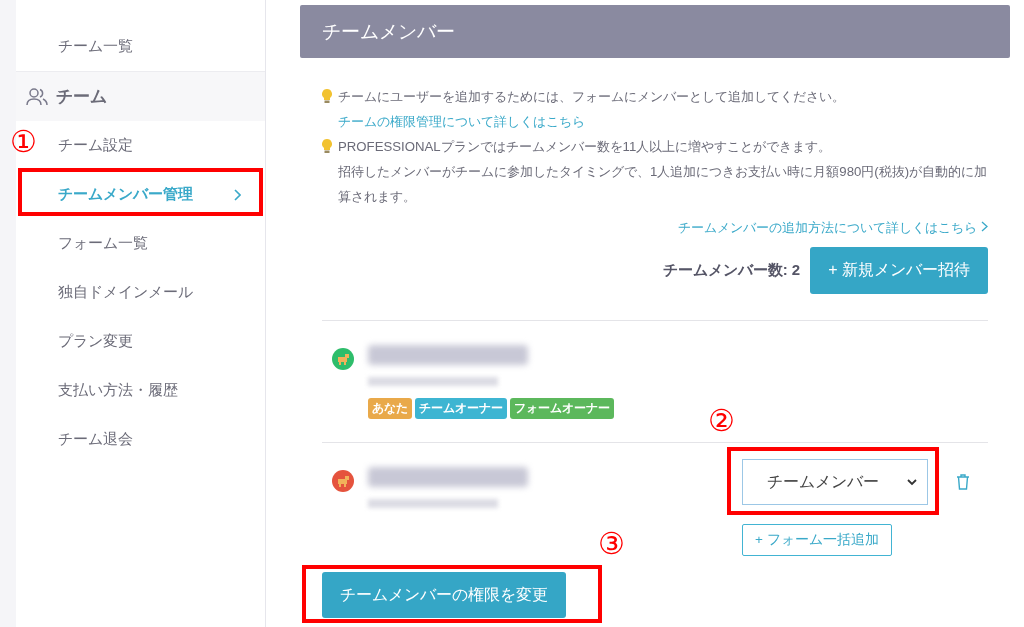 This screenshot has height=627, width=1024. I want to click on role-badge: フォームオーナー, so click(562, 408).